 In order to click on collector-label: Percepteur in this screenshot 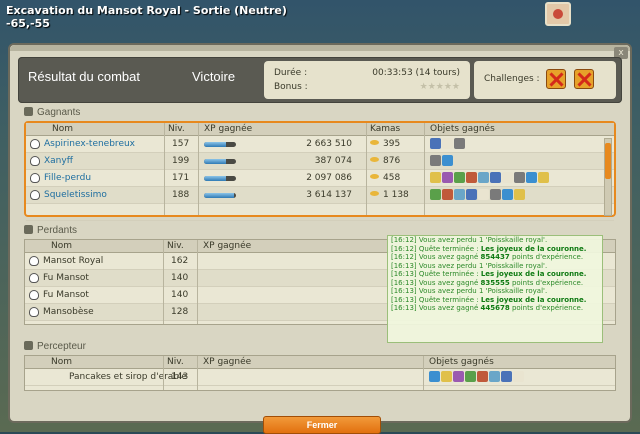, I will do `click(61, 346)`.